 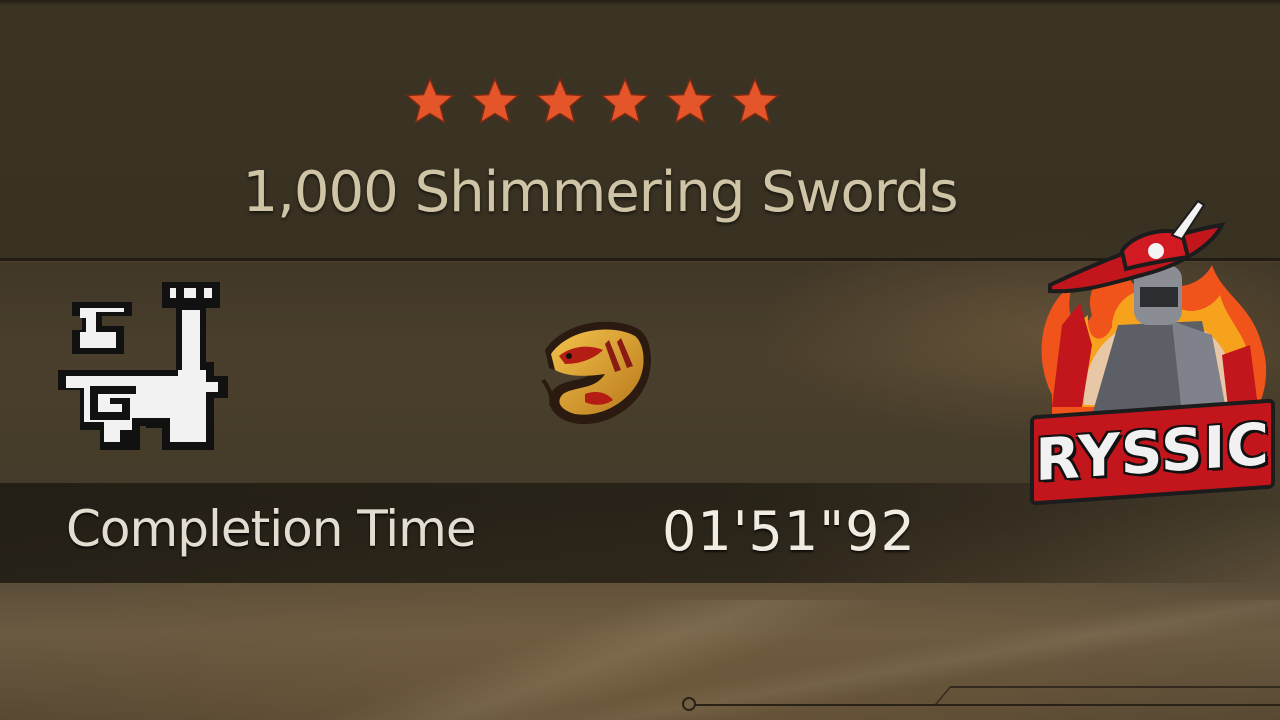 I want to click on hunting-horn-icon, so click(x=143, y=366).